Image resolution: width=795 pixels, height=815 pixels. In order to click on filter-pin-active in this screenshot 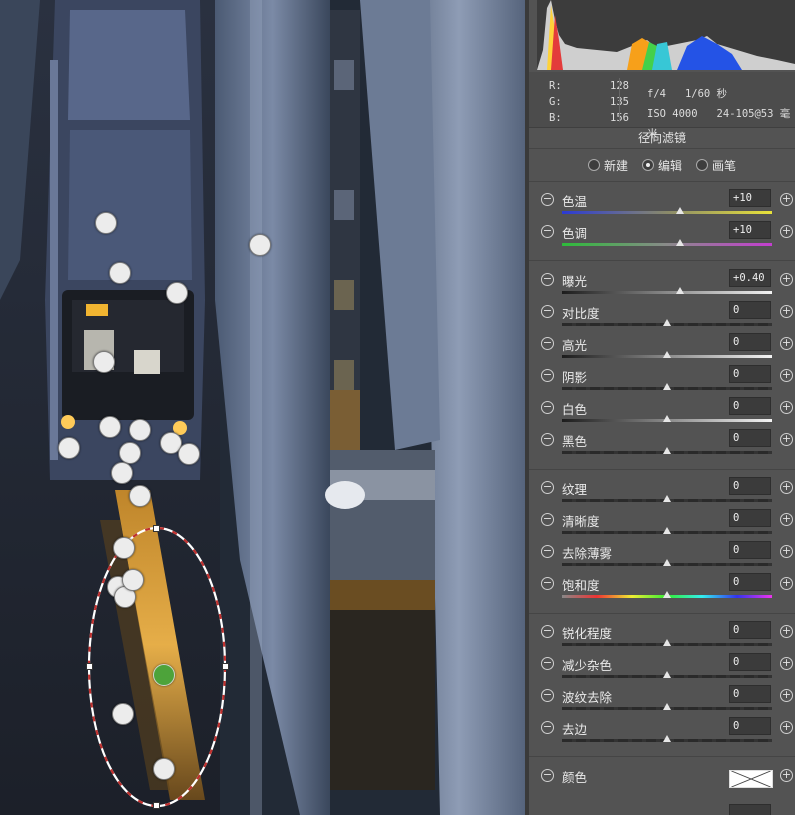, I will do `click(164, 675)`.